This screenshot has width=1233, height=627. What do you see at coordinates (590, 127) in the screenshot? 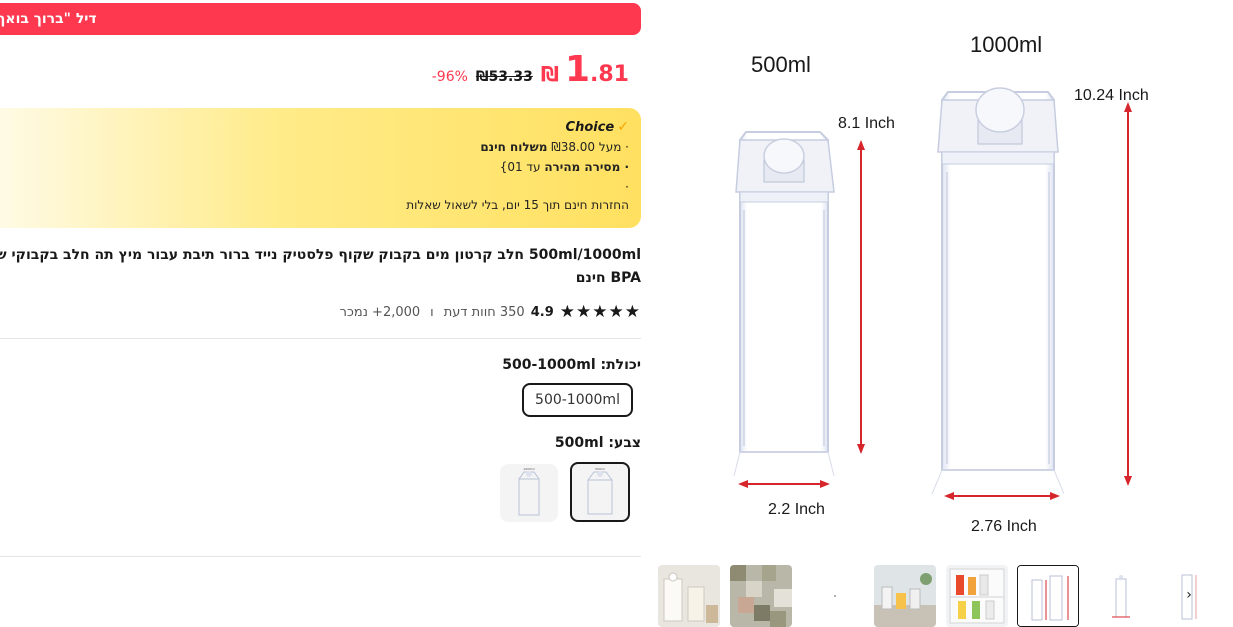
I see `choice-brand: Choice` at bounding box center [590, 127].